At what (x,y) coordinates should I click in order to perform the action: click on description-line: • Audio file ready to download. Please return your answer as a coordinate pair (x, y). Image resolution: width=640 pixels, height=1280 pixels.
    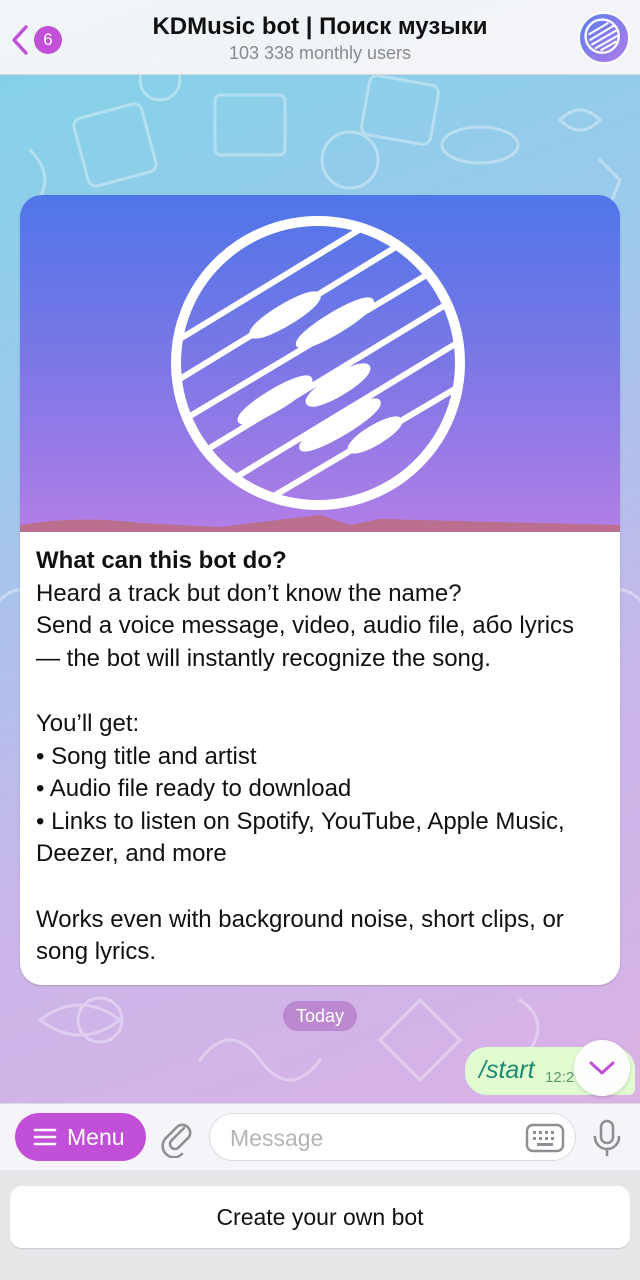
    Looking at the image, I should click on (194, 789).